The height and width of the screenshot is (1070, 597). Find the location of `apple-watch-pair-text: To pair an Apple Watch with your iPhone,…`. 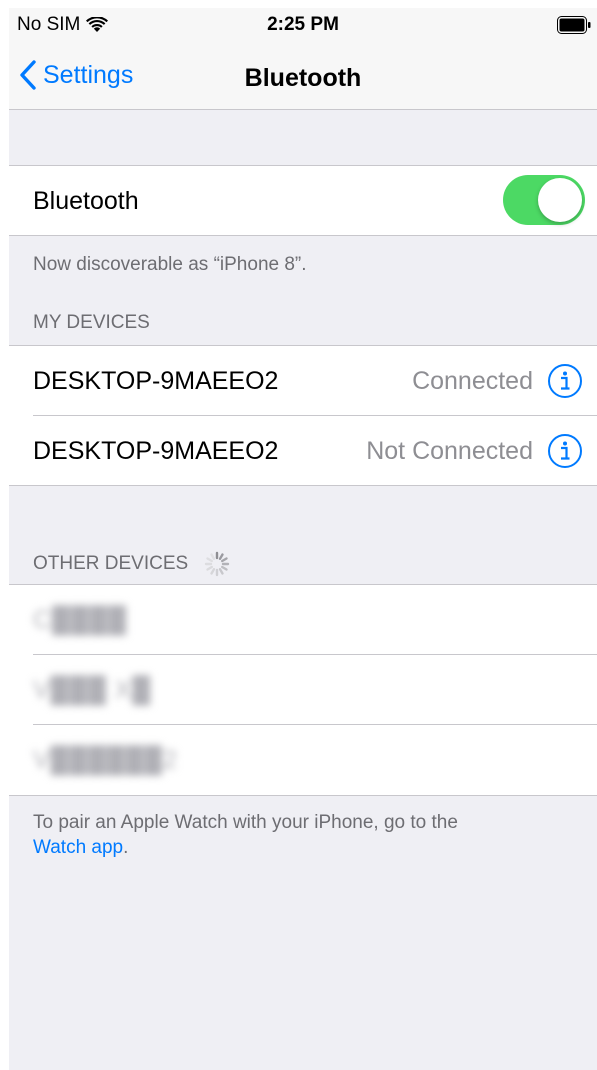

apple-watch-pair-text: To pair an Apple Watch with your iPhone,… is located at coordinates (303, 835).